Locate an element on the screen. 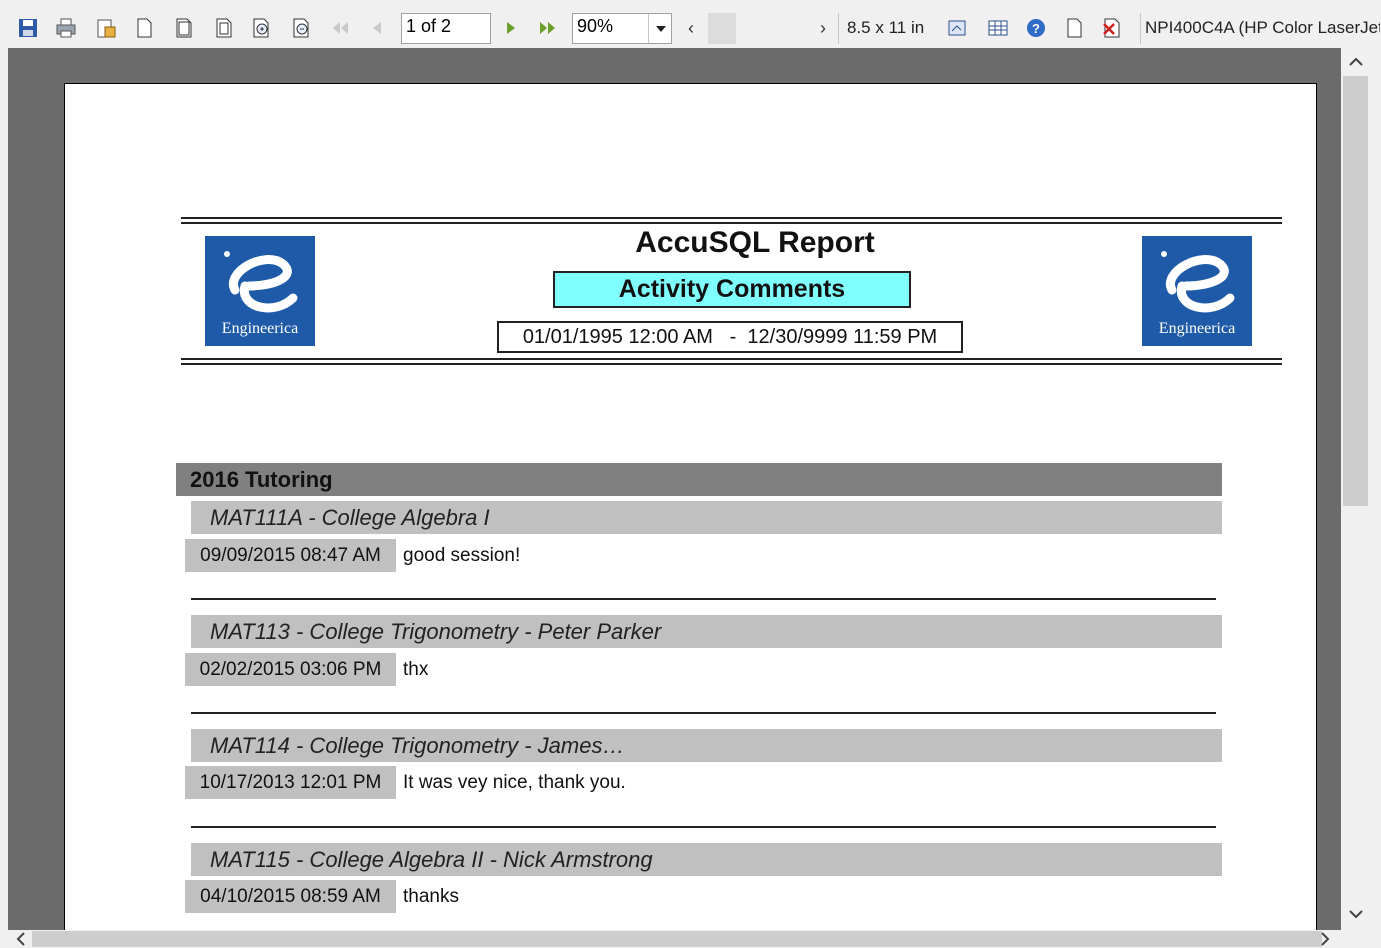 The image size is (1381, 948). zoom-out-icon is located at coordinates (302, 28).